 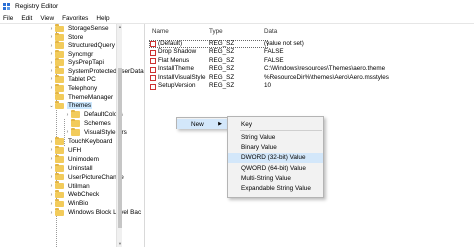 What do you see at coordinates (247, 124) in the screenshot?
I see `submenu-item-label: Key` at bounding box center [247, 124].